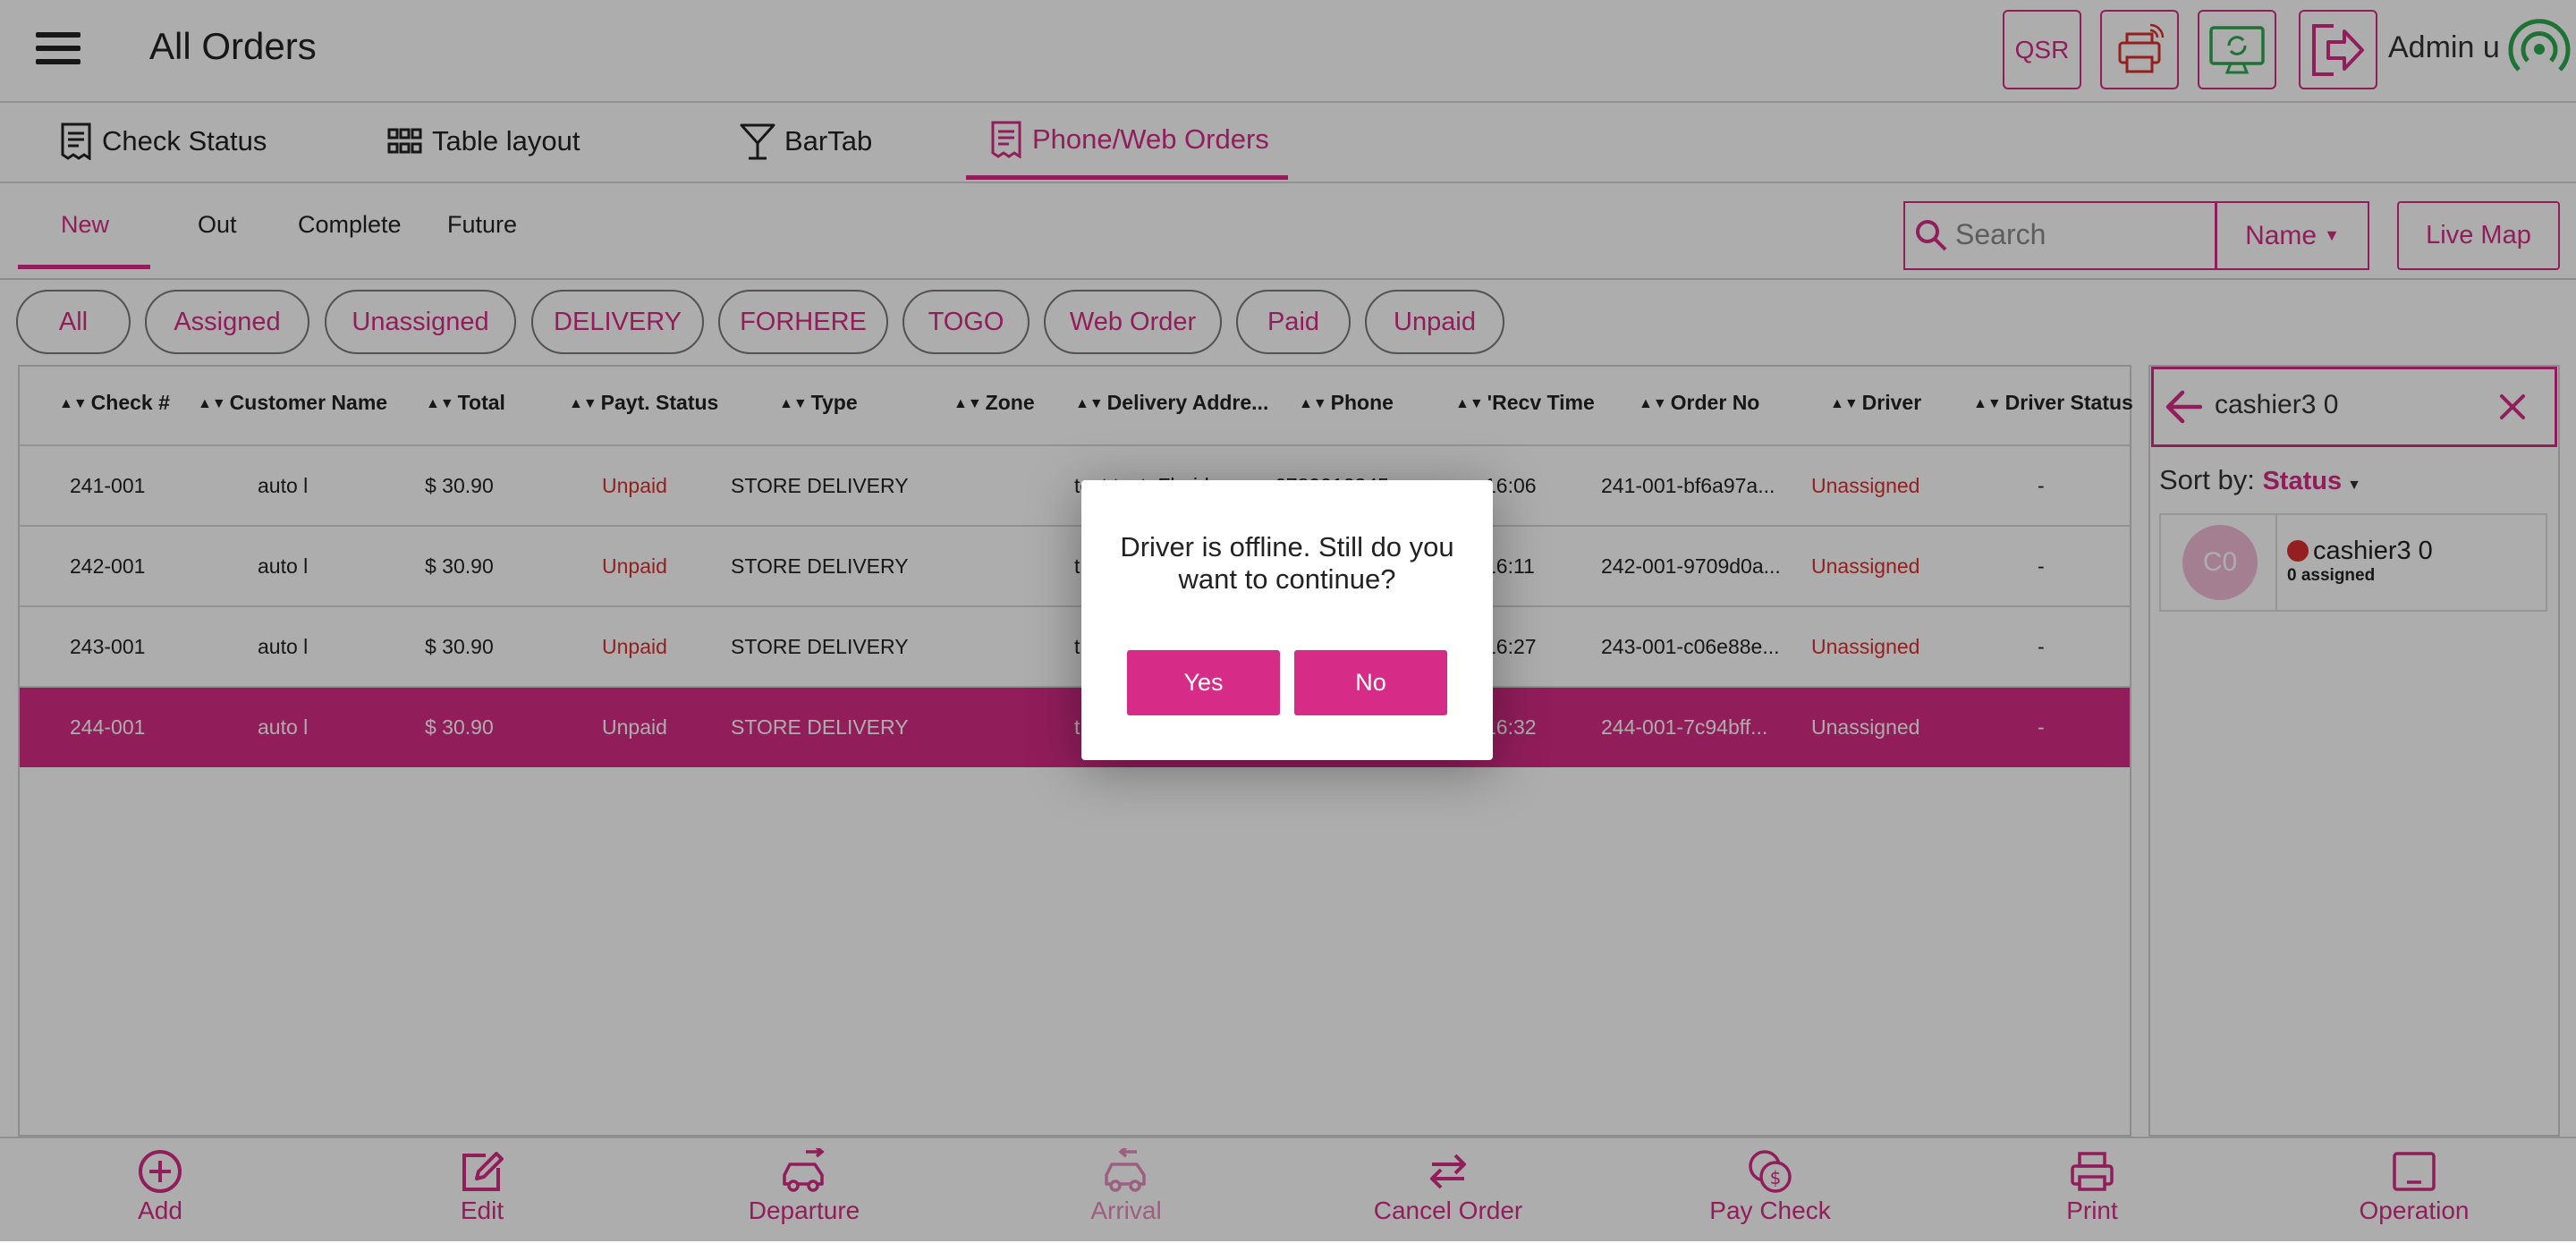 The image size is (2576, 1243). What do you see at coordinates (1287, 620) in the screenshot?
I see `confirm-dialog` at bounding box center [1287, 620].